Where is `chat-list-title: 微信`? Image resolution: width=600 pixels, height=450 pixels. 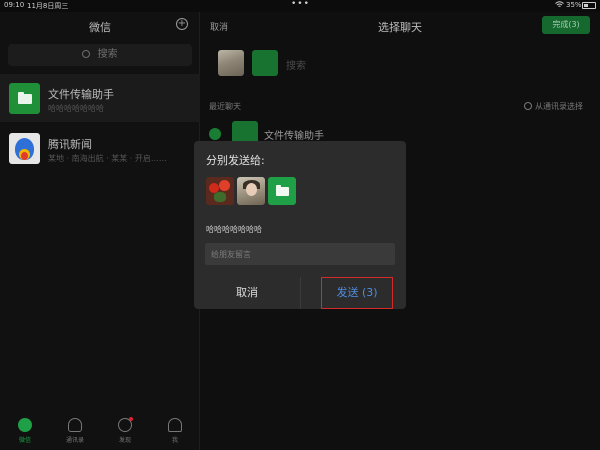
chat-list-title: 微信 is located at coordinates (100, 27).